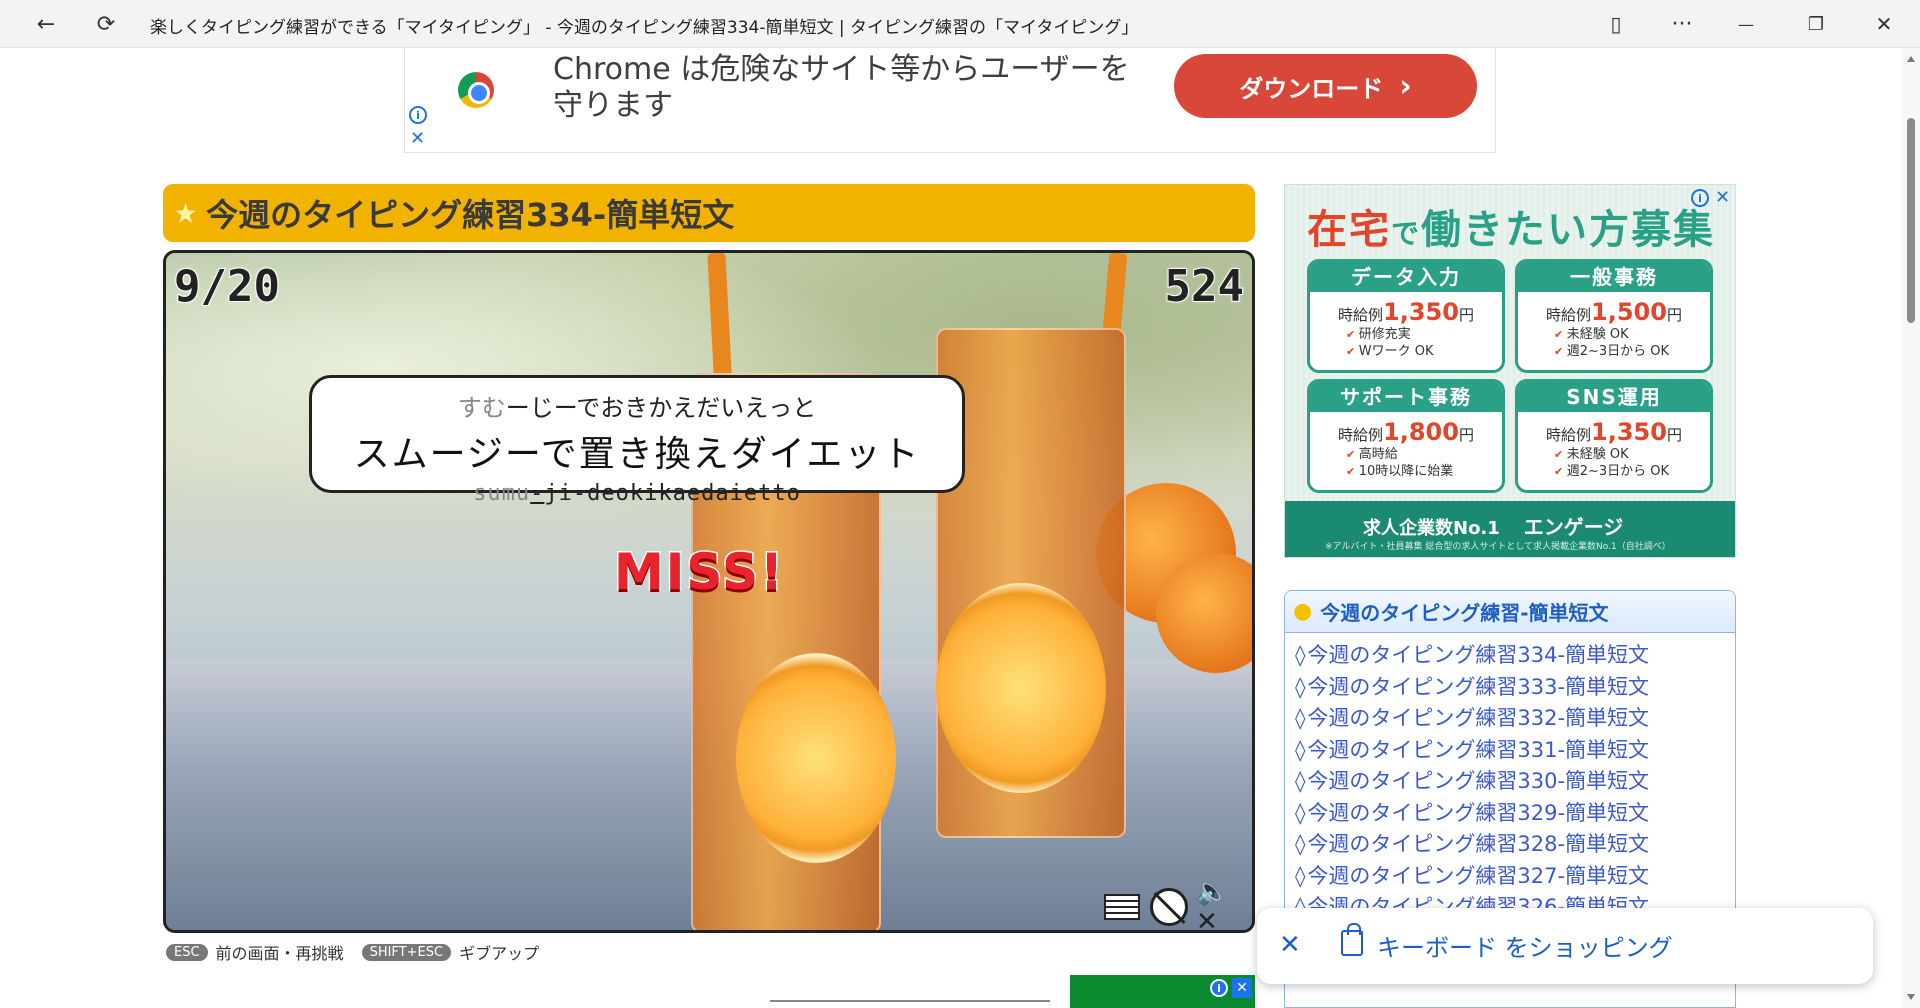 This screenshot has width=1920, height=1008. Describe the element at coordinates (1431, 528) in the screenshot. I see `ad-footer-main: 求人企業数No.1` at that location.